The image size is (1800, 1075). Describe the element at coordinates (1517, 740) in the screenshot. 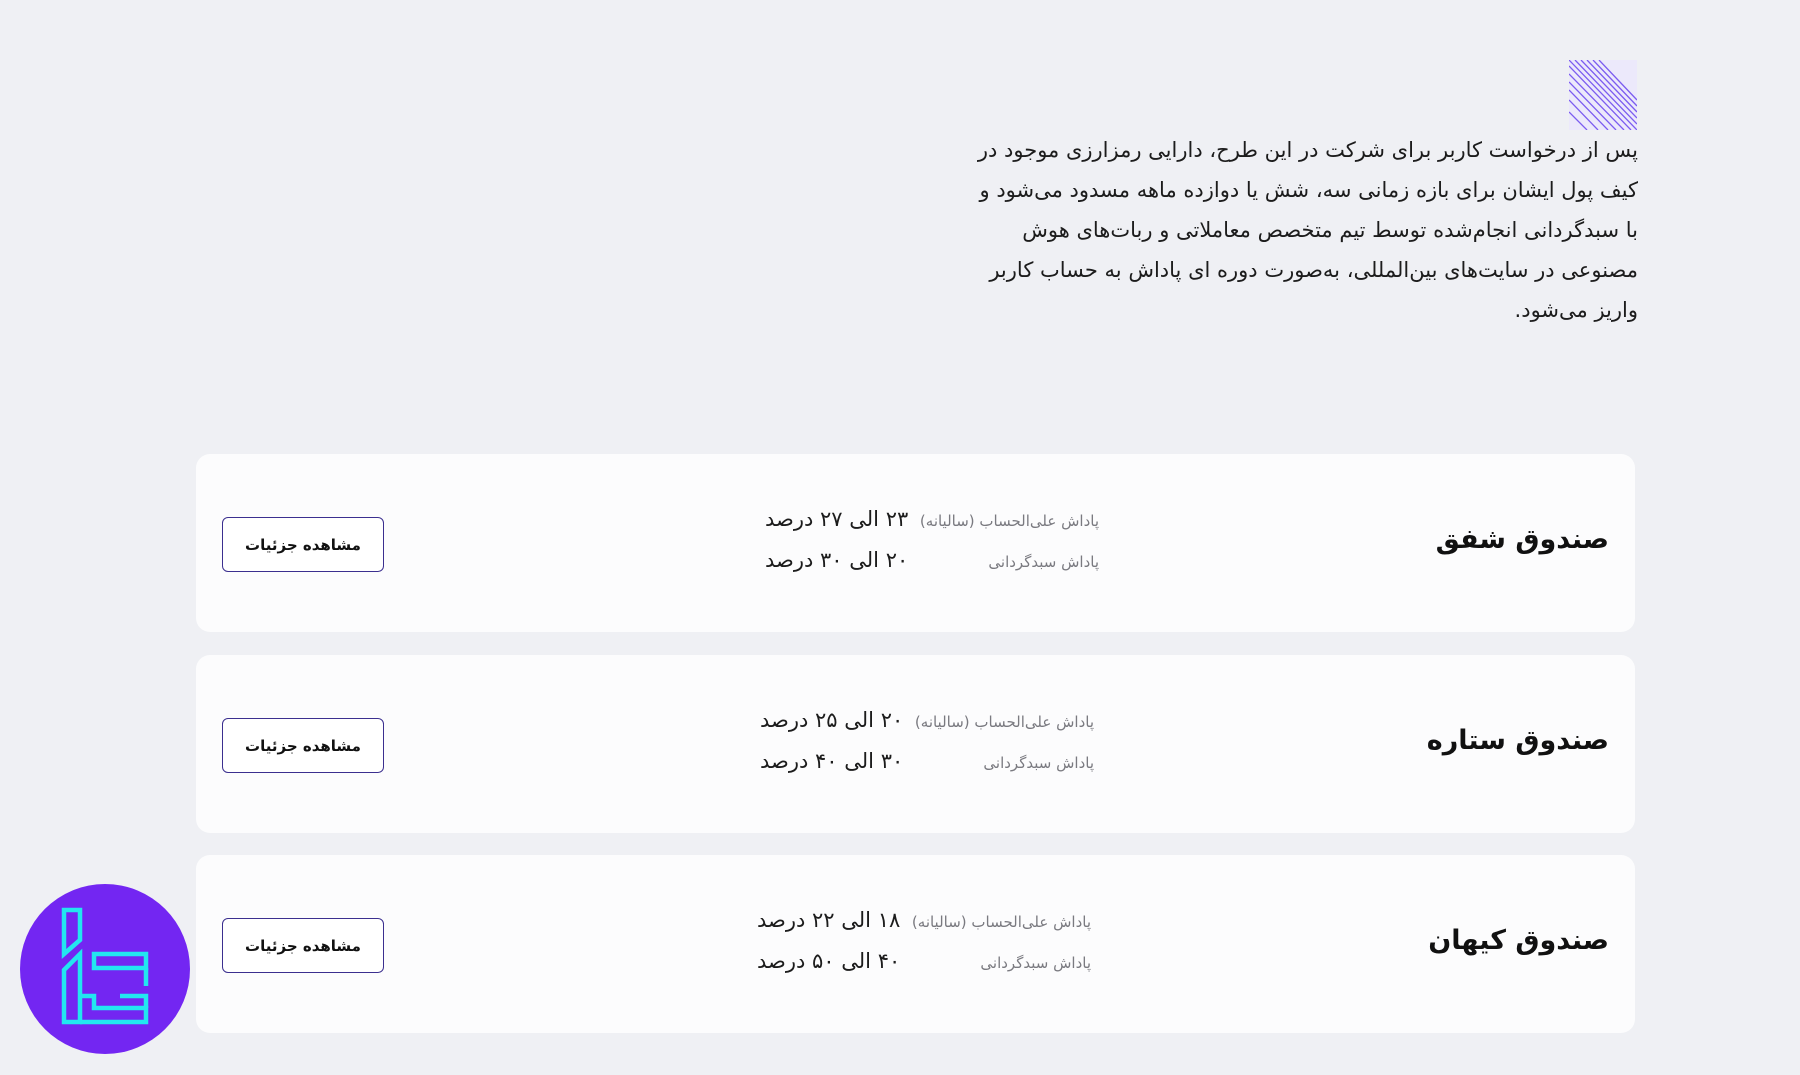

I see `fund-title: صندوق ستاره` at that location.